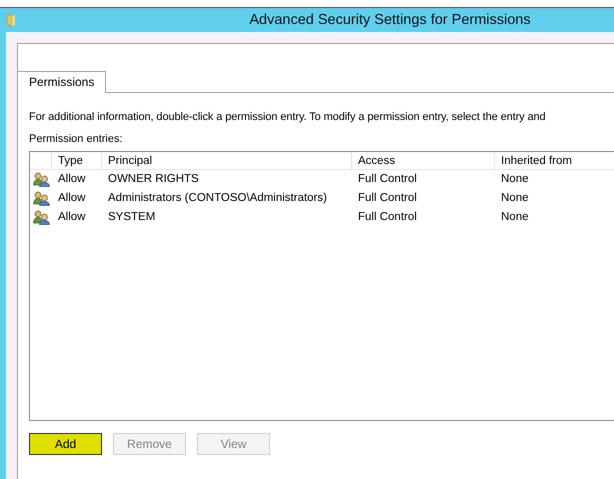 The width and height of the screenshot is (614, 479). I want to click on table-cell-text: SYSTEM, so click(131, 217).